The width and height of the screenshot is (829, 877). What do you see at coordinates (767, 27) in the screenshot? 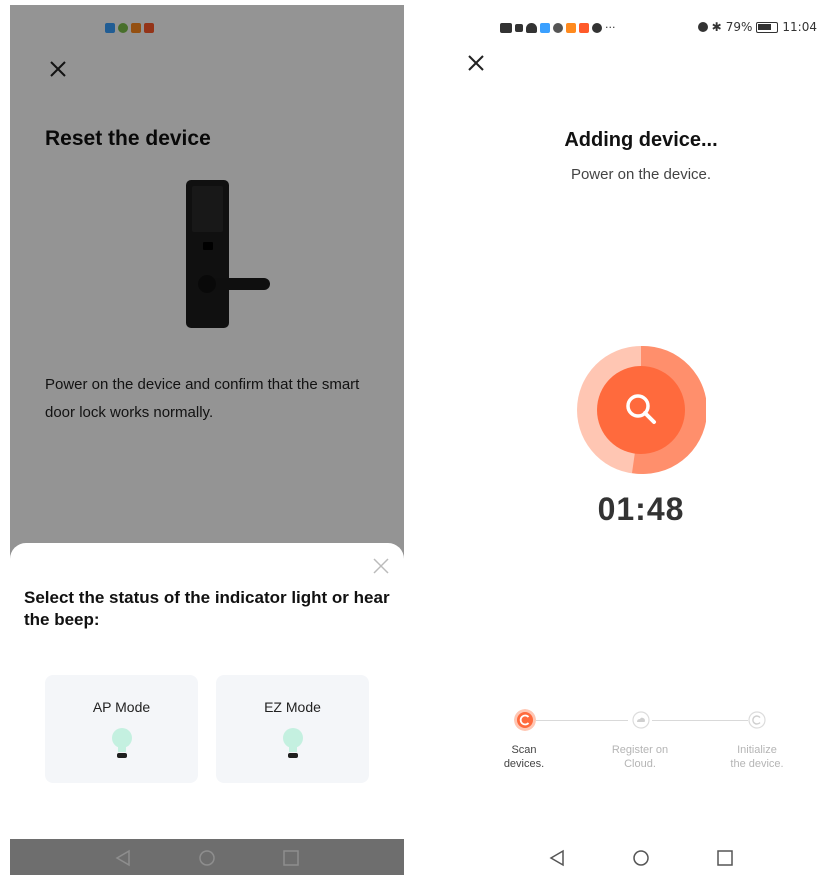
I see `battery-icon` at bounding box center [767, 27].